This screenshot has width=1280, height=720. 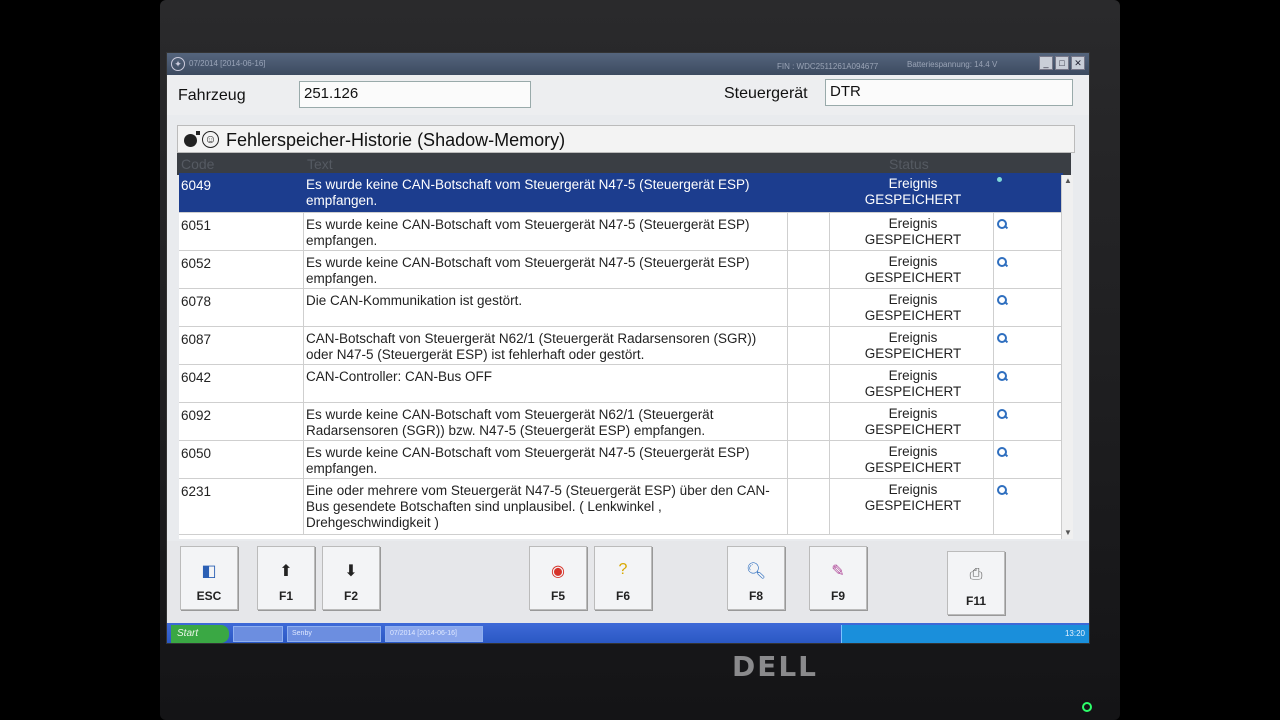 I want to click on f11-button: ⎙ F11, so click(x=976, y=583).